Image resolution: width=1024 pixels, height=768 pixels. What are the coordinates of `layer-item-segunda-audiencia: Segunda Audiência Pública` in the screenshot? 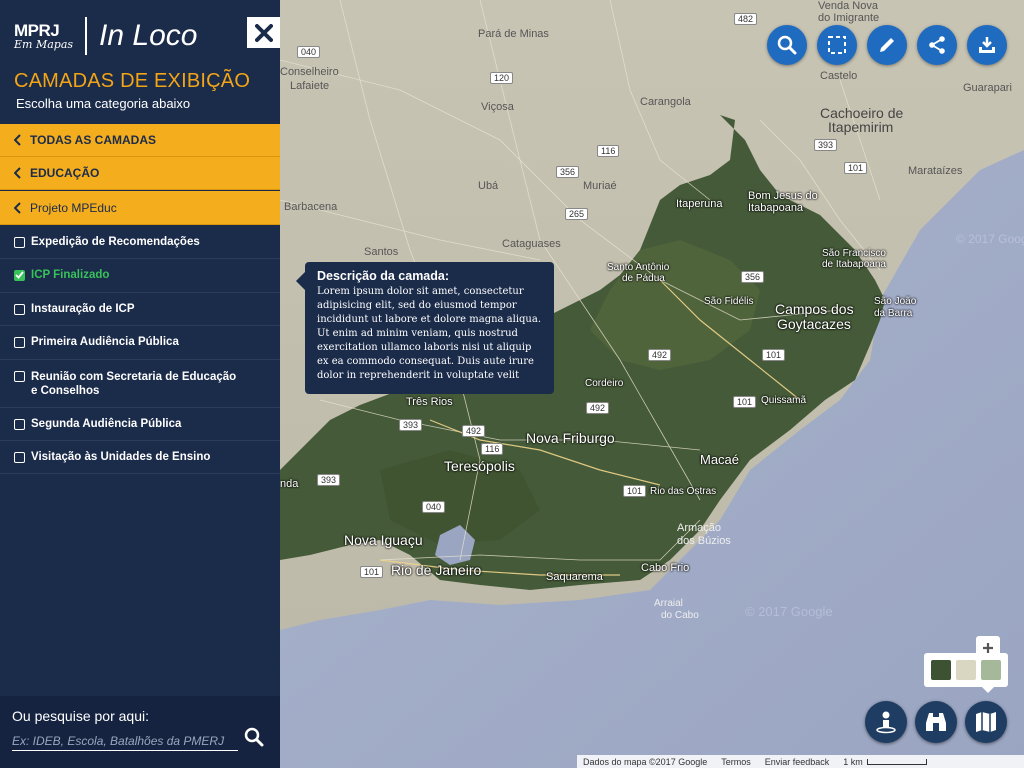 It's located at (140, 424).